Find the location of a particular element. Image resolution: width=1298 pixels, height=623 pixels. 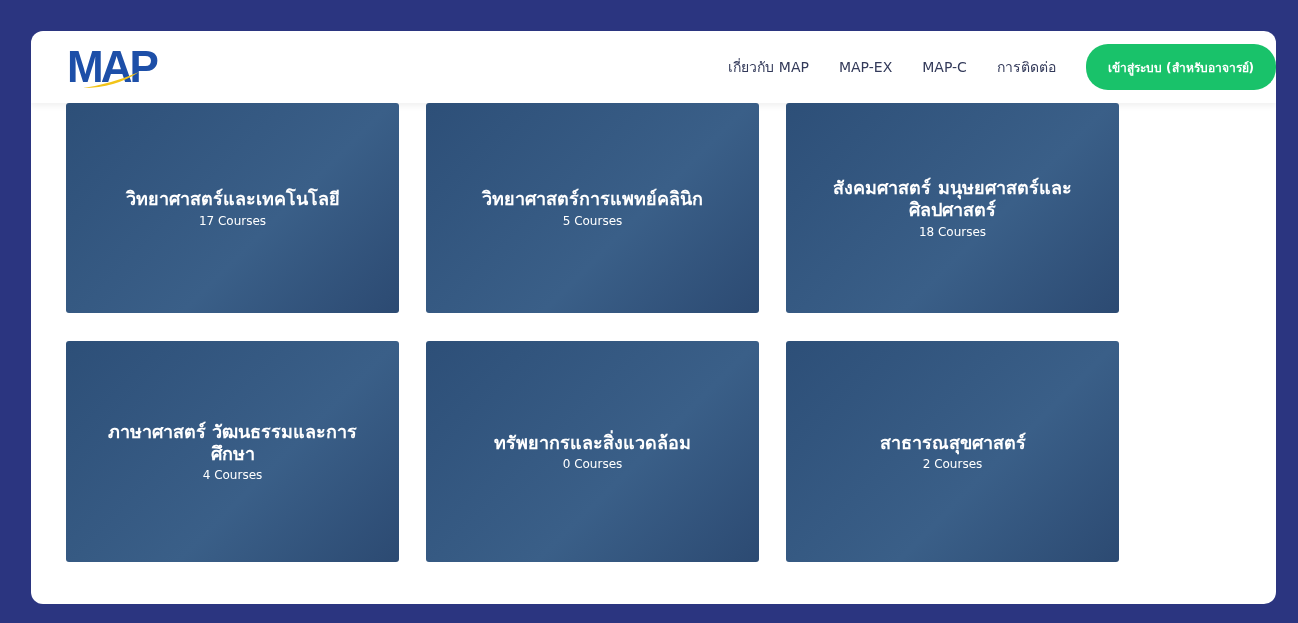

category-card: สาธารณสุขศาสตร์ 2 Courses is located at coordinates (952, 451).